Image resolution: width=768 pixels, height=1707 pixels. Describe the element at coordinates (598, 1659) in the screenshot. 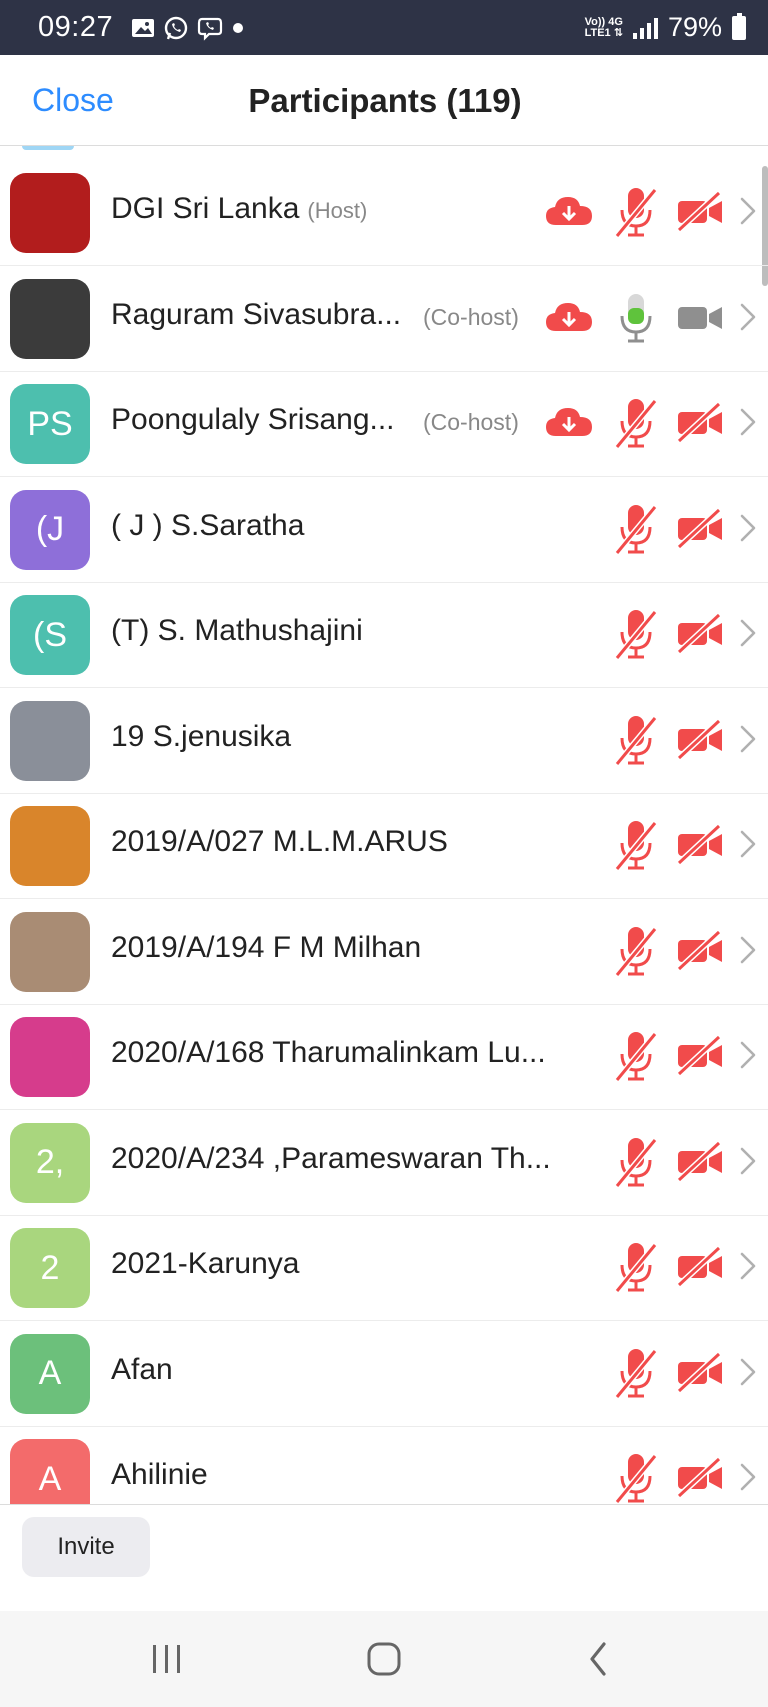

I see `back-icon` at that location.